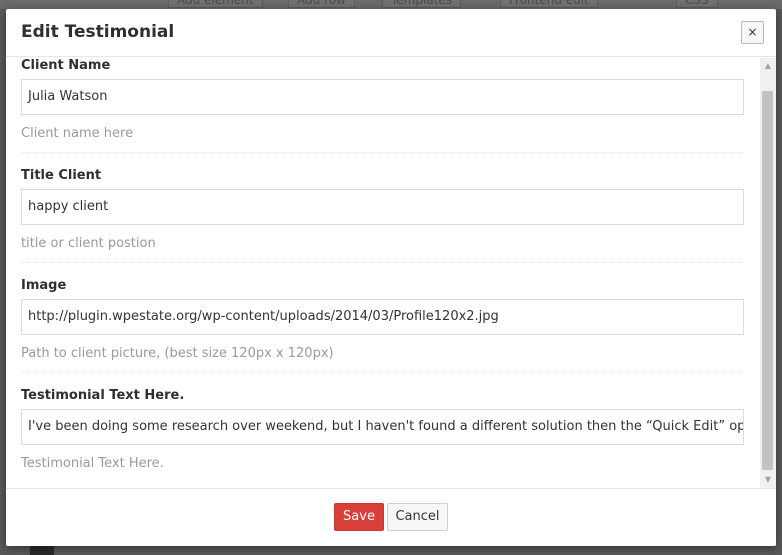  I want to click on client-name-input: Julia Watson, so click(382, 97).